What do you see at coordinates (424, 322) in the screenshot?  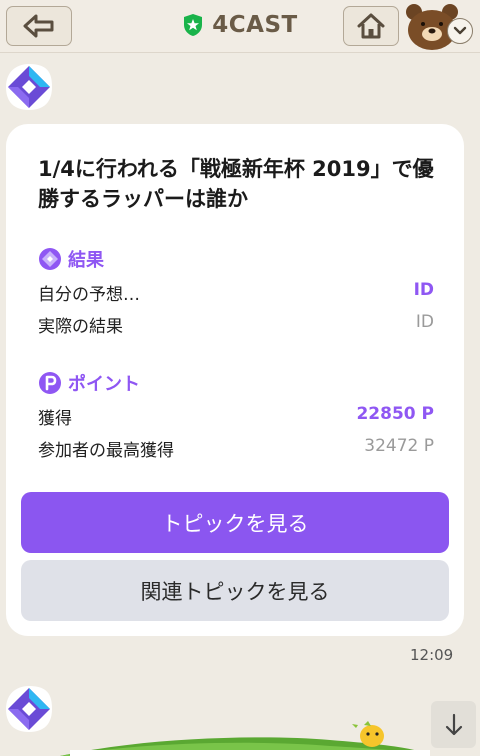 I see `actual-result-value: ID` at bounding box center [424, 322].